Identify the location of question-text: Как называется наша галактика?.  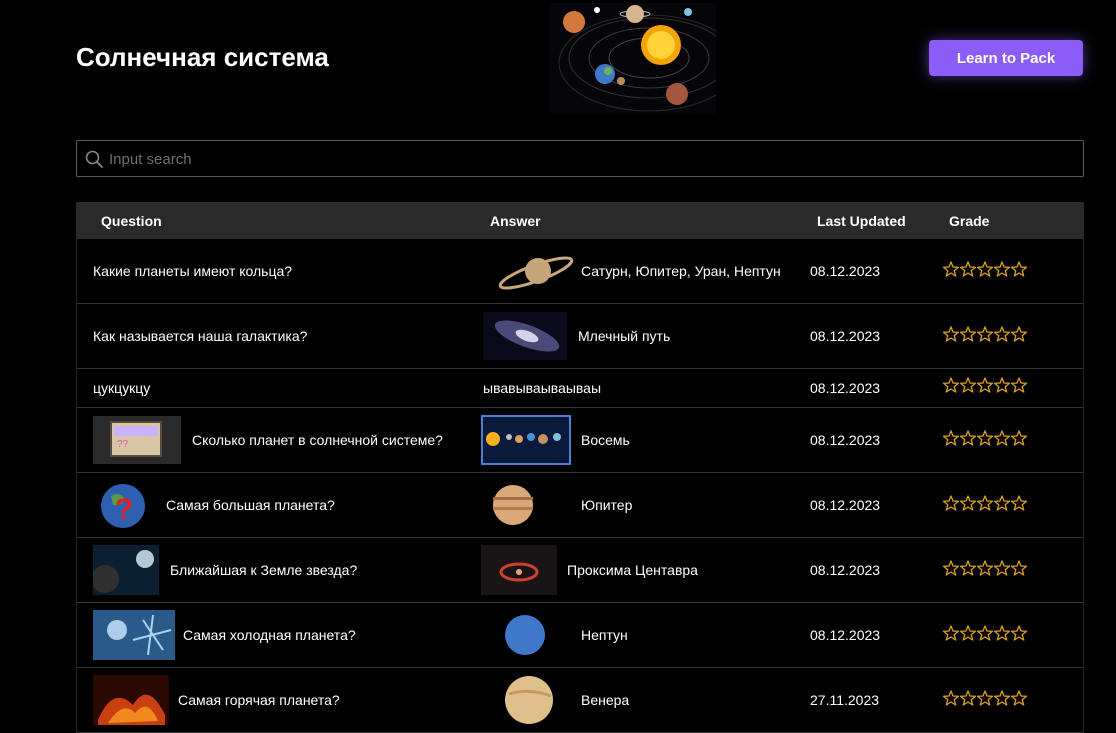
(200, 336).